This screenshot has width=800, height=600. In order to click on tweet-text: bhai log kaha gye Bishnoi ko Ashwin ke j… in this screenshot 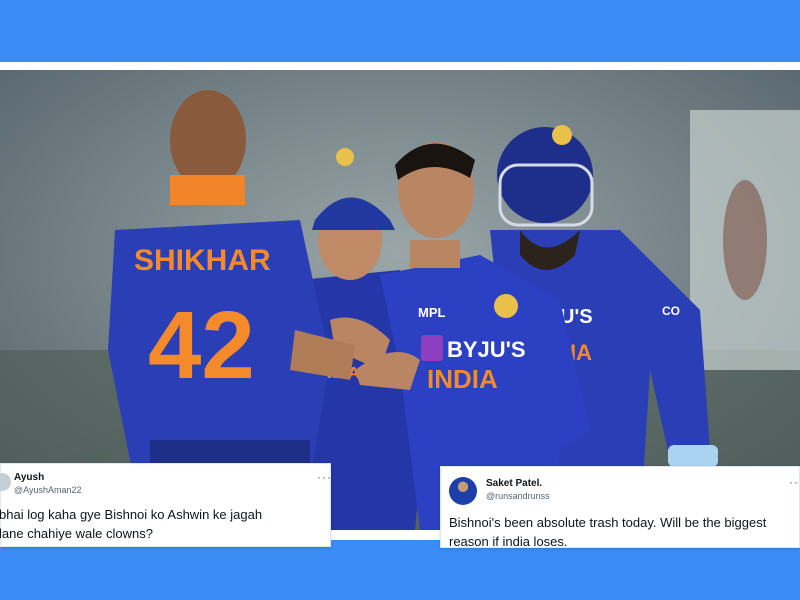, I will do `click(131, 524)`.